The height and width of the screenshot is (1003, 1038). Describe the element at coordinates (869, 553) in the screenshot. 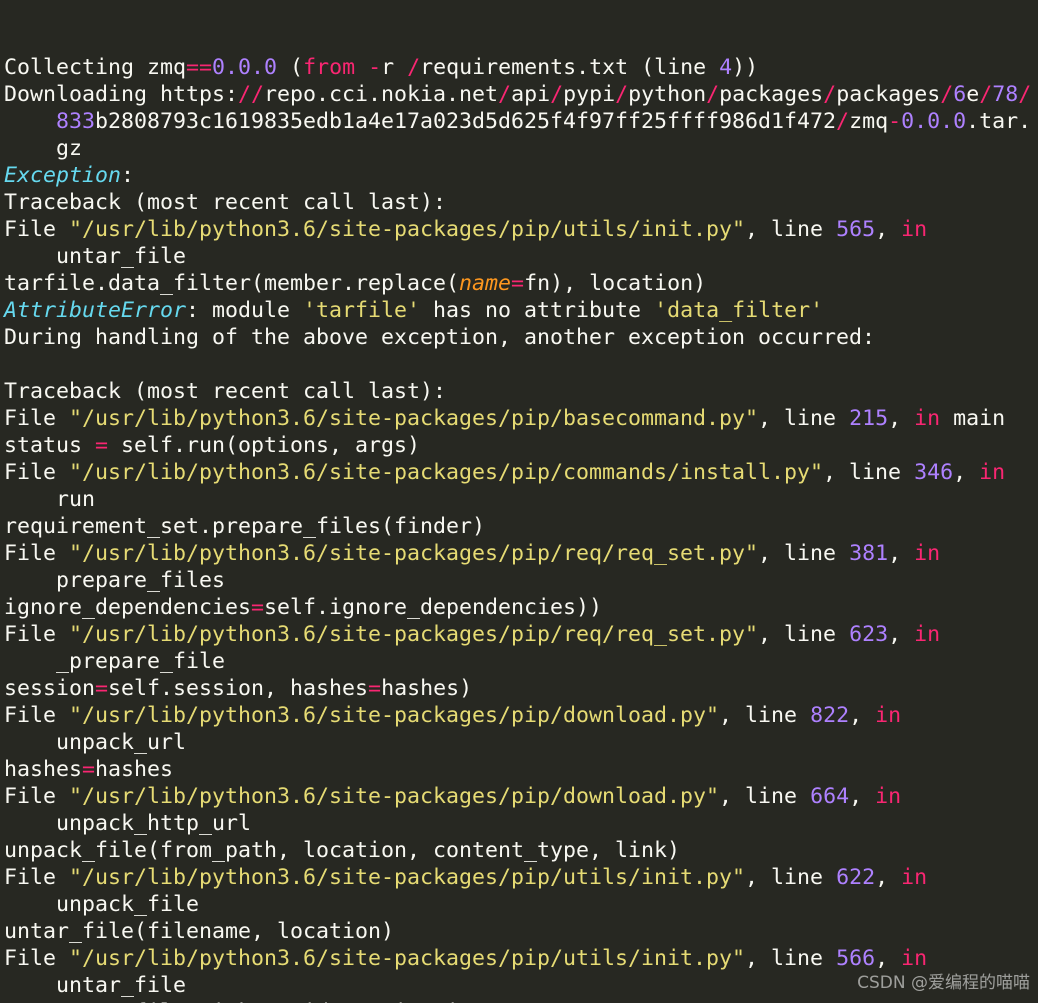

I see `token-num: 381` at that location.